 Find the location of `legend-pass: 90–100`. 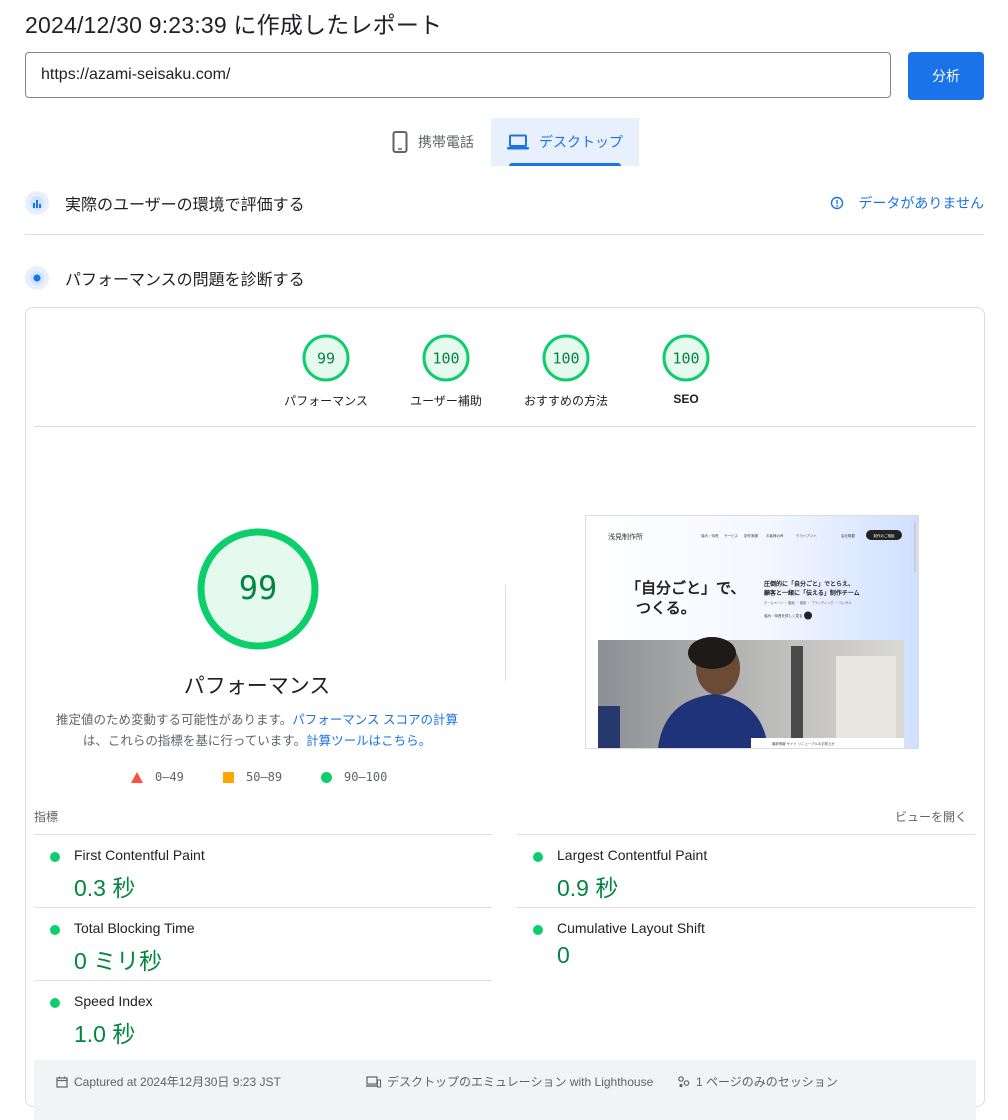

legend-pass: 90–100 is located at coordinates (354, 777).